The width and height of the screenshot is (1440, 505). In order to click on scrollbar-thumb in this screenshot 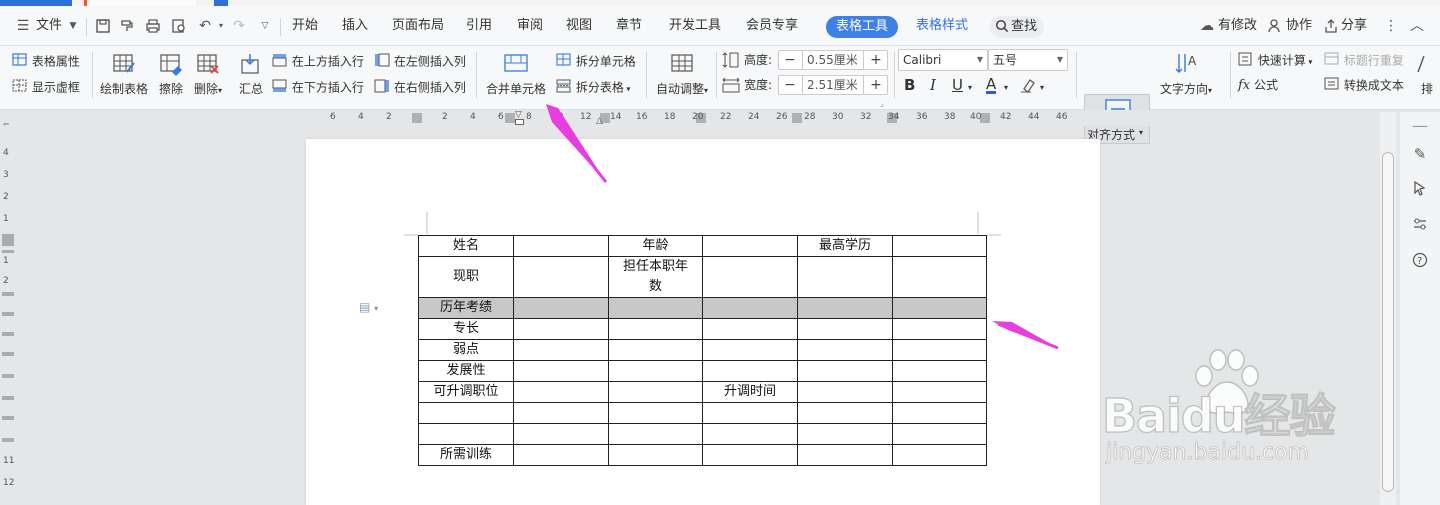, I will do `click(1388, 322)`.